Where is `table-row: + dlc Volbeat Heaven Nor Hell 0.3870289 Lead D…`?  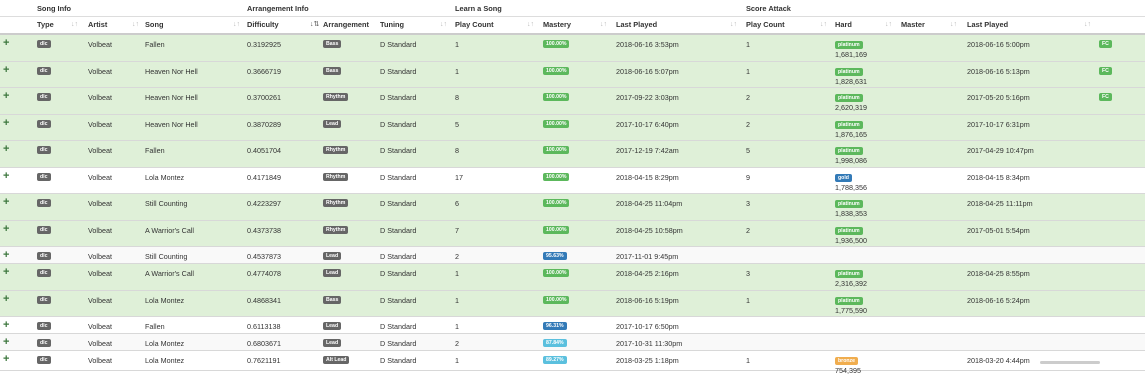 table-row: + dlc Volbeat Heaven Nor Hell 0.3870289 Lead D… is located at coordinates (572, 127).